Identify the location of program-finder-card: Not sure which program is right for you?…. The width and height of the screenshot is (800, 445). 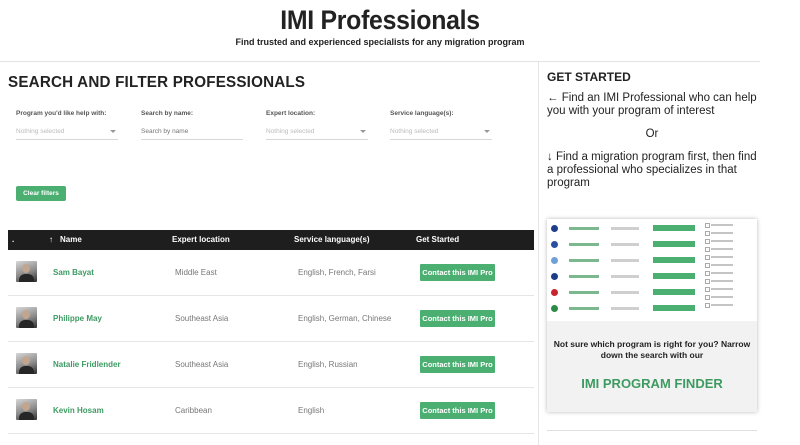
(652, 315).